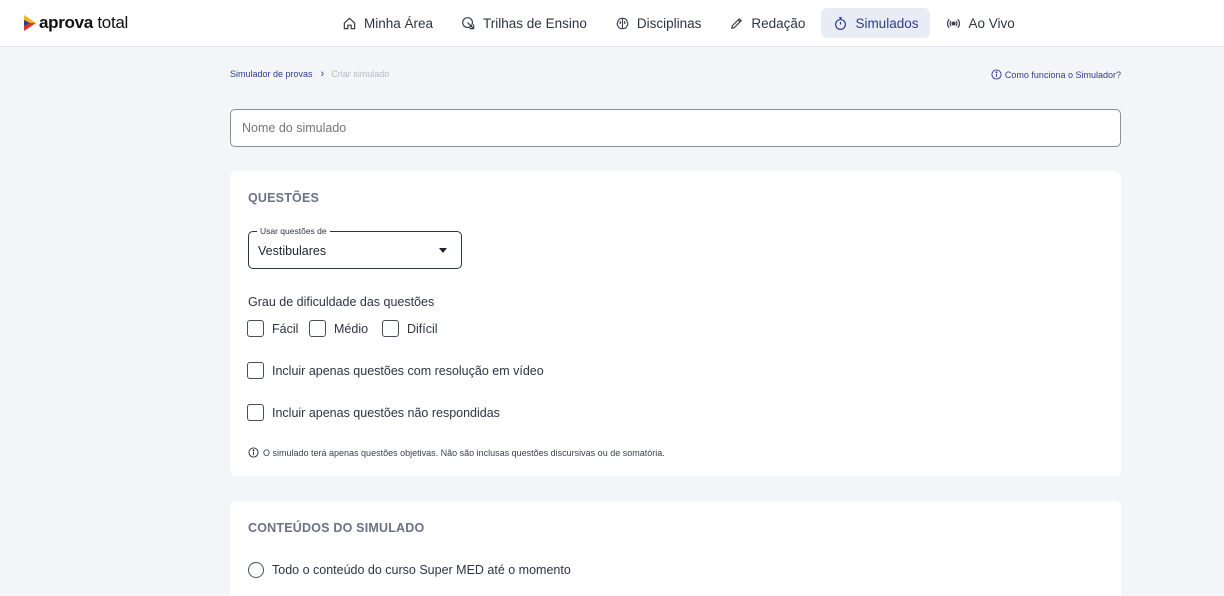 The width and height of the screenshot is (1224, 596). Describe the element at coordinates (255, 412) in the screenshot. I see `unanswered-only-checkbox` at that location.